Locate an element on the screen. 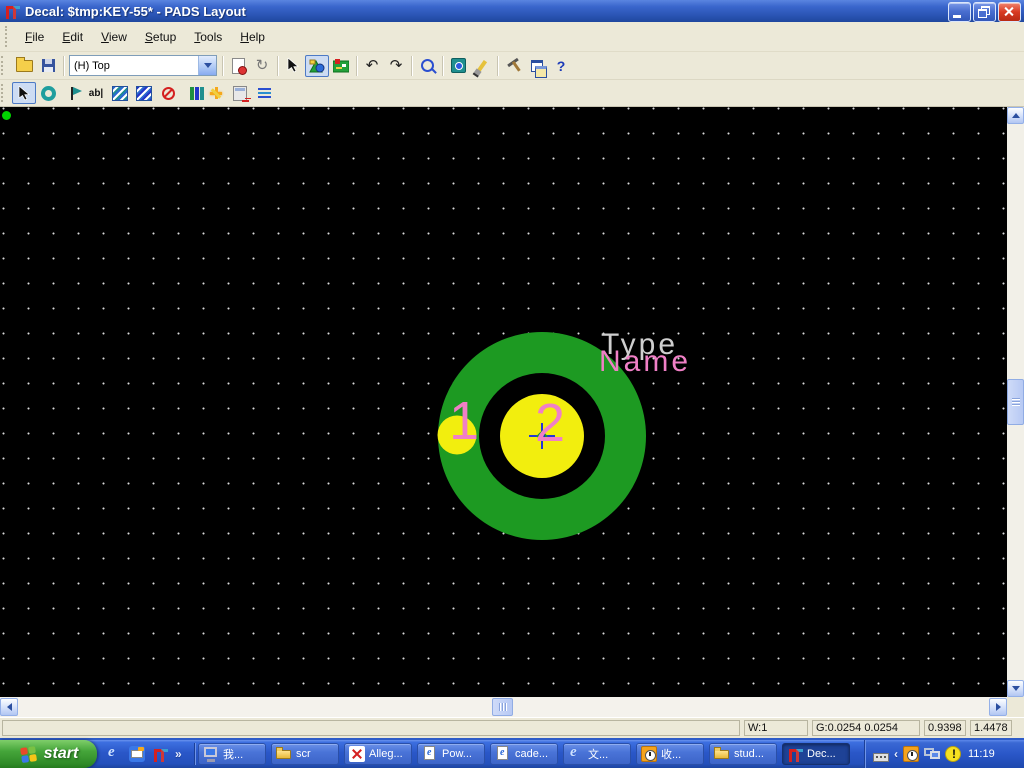 This screenshot has width=1024, height=768. flash-tool-button is located at coordinates (216, 93).